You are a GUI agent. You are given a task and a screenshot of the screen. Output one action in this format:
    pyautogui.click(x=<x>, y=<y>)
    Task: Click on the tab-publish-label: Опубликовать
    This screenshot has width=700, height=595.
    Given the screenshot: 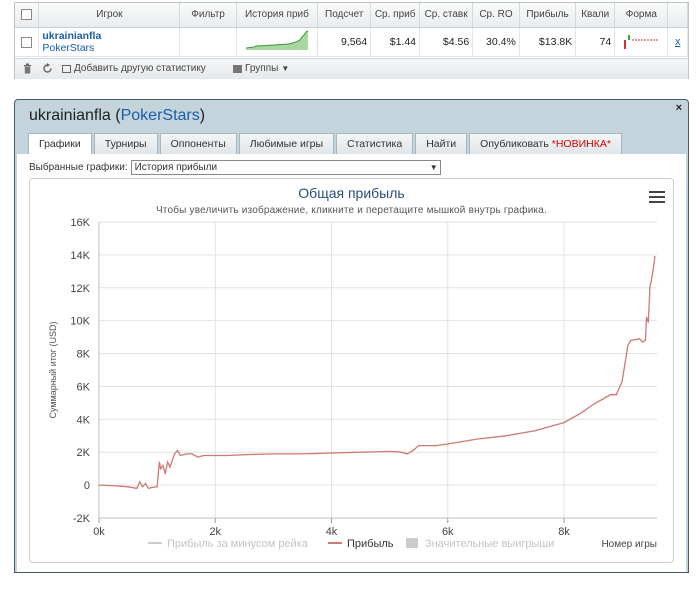 What is the action you would take?
    pyautogui.click(x=514, y=144)
    